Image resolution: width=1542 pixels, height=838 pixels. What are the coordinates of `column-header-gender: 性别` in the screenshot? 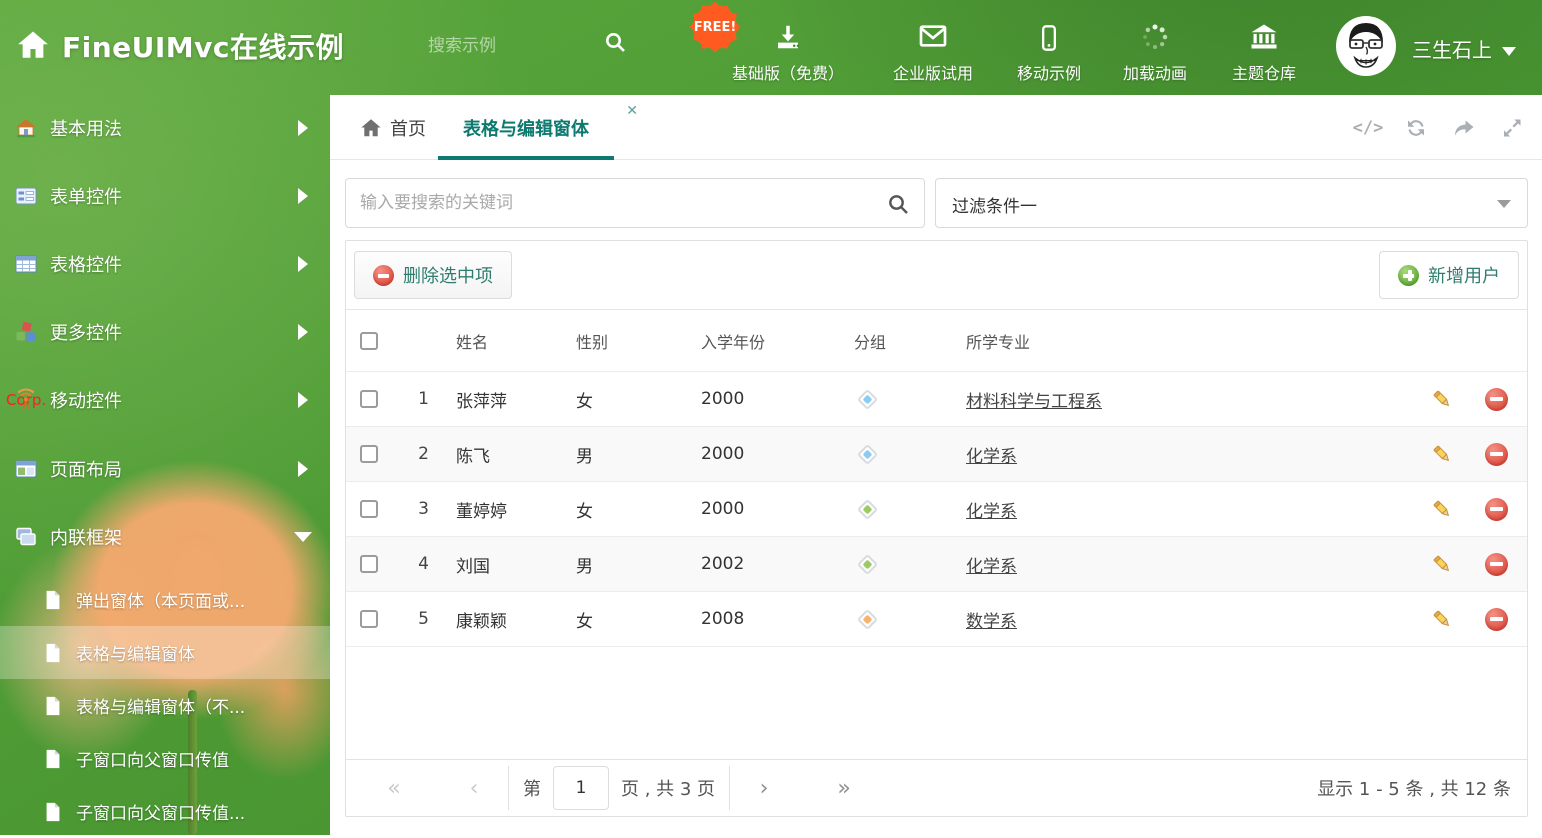 It's located at (638, 341).